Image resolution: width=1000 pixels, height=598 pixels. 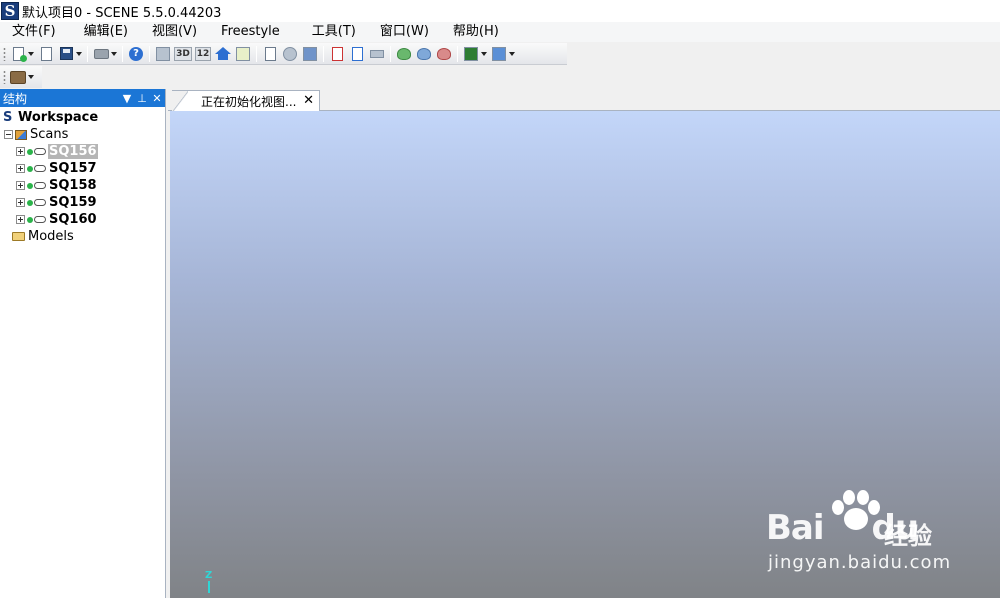 What do you see at coordinates (250, 32) in the screenshot?
I see `menu-freestyle: Freestyle` at bounding box center [250, 32].